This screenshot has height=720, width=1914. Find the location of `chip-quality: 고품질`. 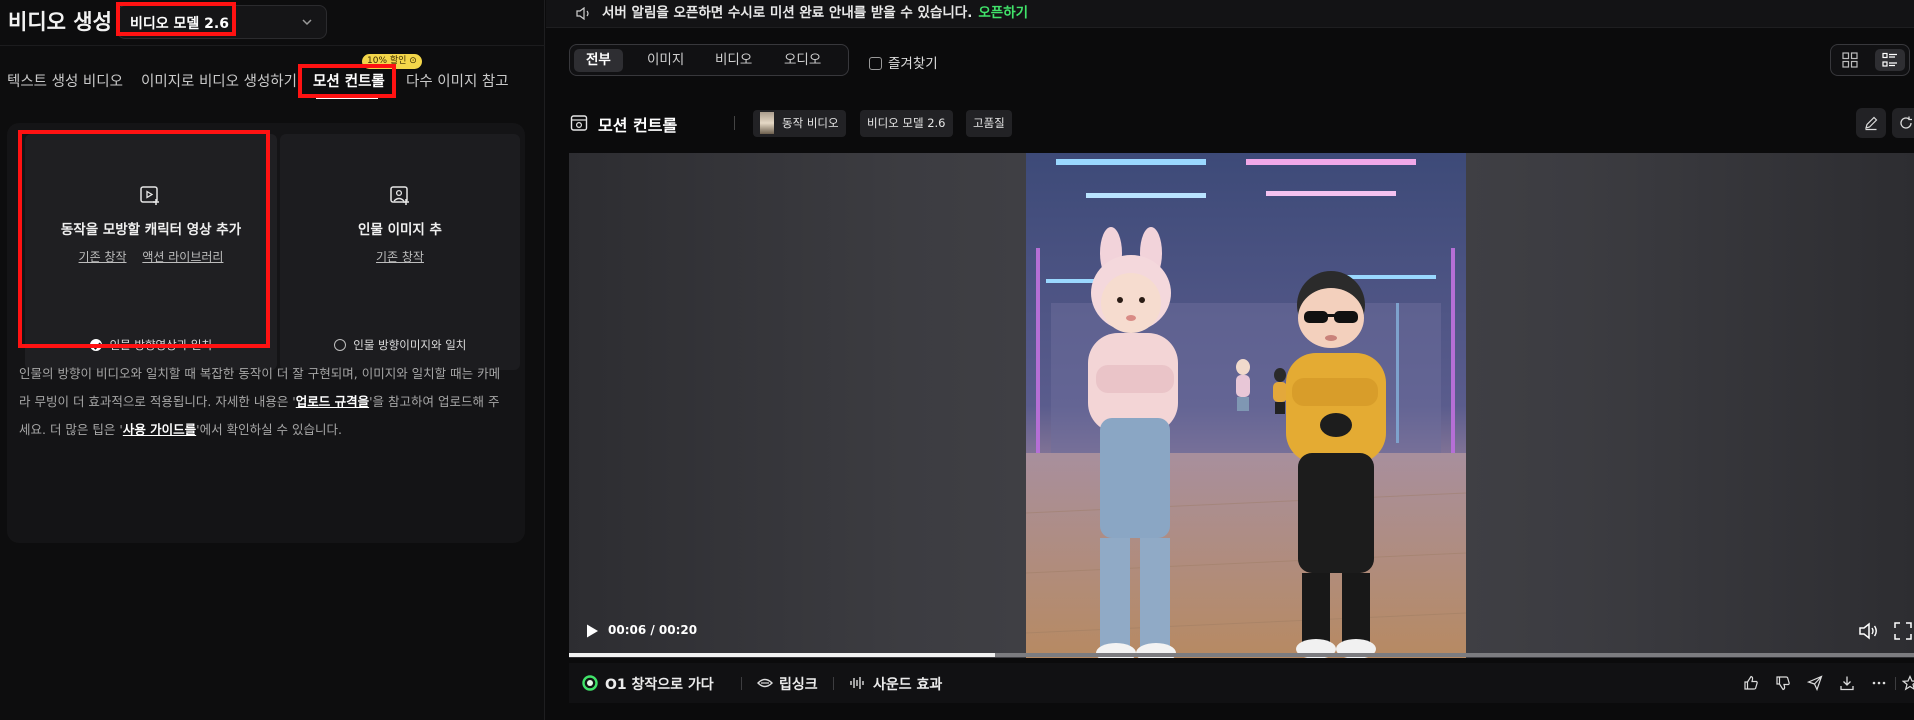

chip-quality: 고품질 is located at coordinates (989, 123).